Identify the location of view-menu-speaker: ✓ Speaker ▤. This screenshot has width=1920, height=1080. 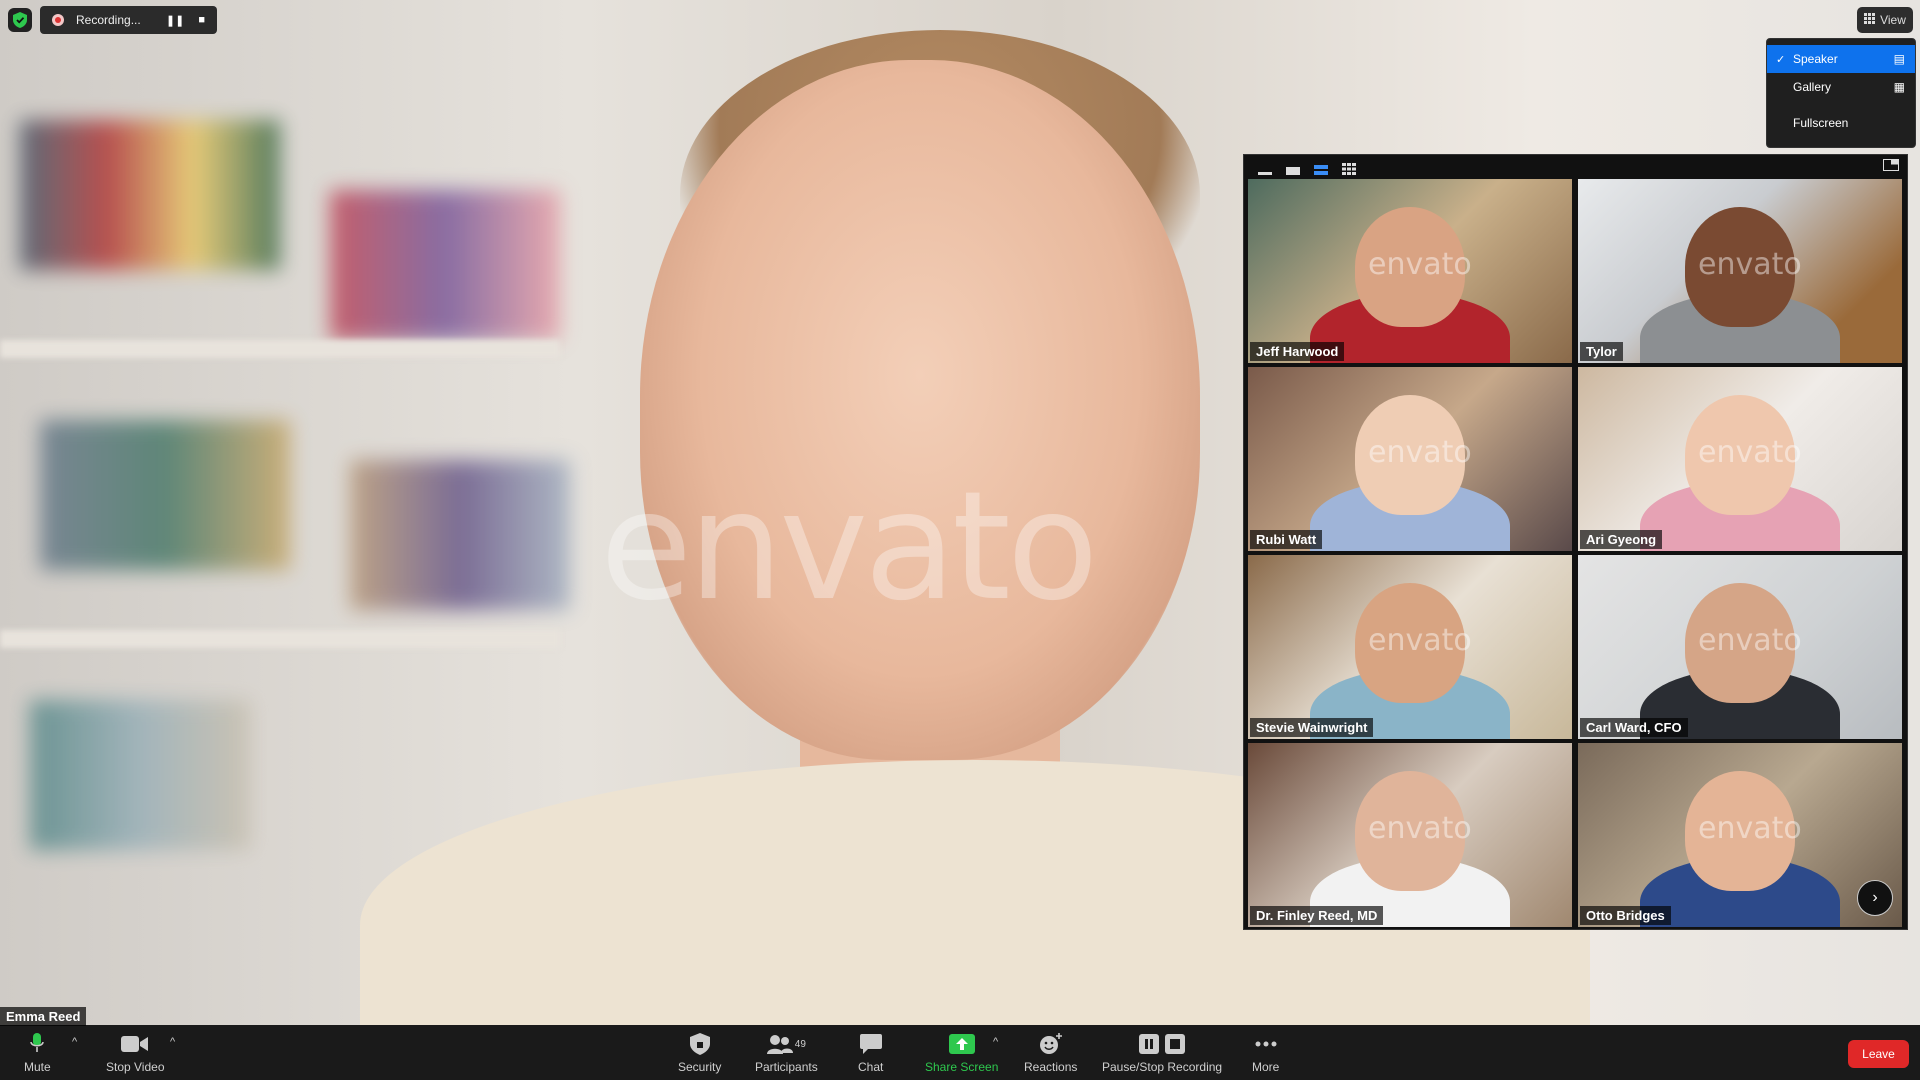
(1841, 59).